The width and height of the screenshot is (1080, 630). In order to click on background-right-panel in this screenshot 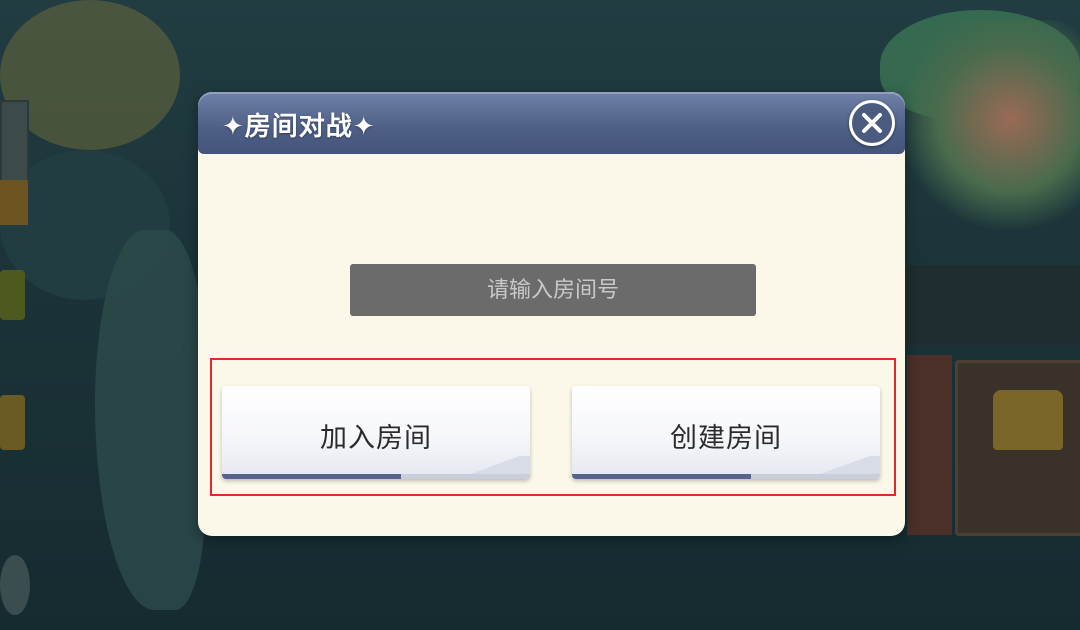, I will do `click(992, 305)`.